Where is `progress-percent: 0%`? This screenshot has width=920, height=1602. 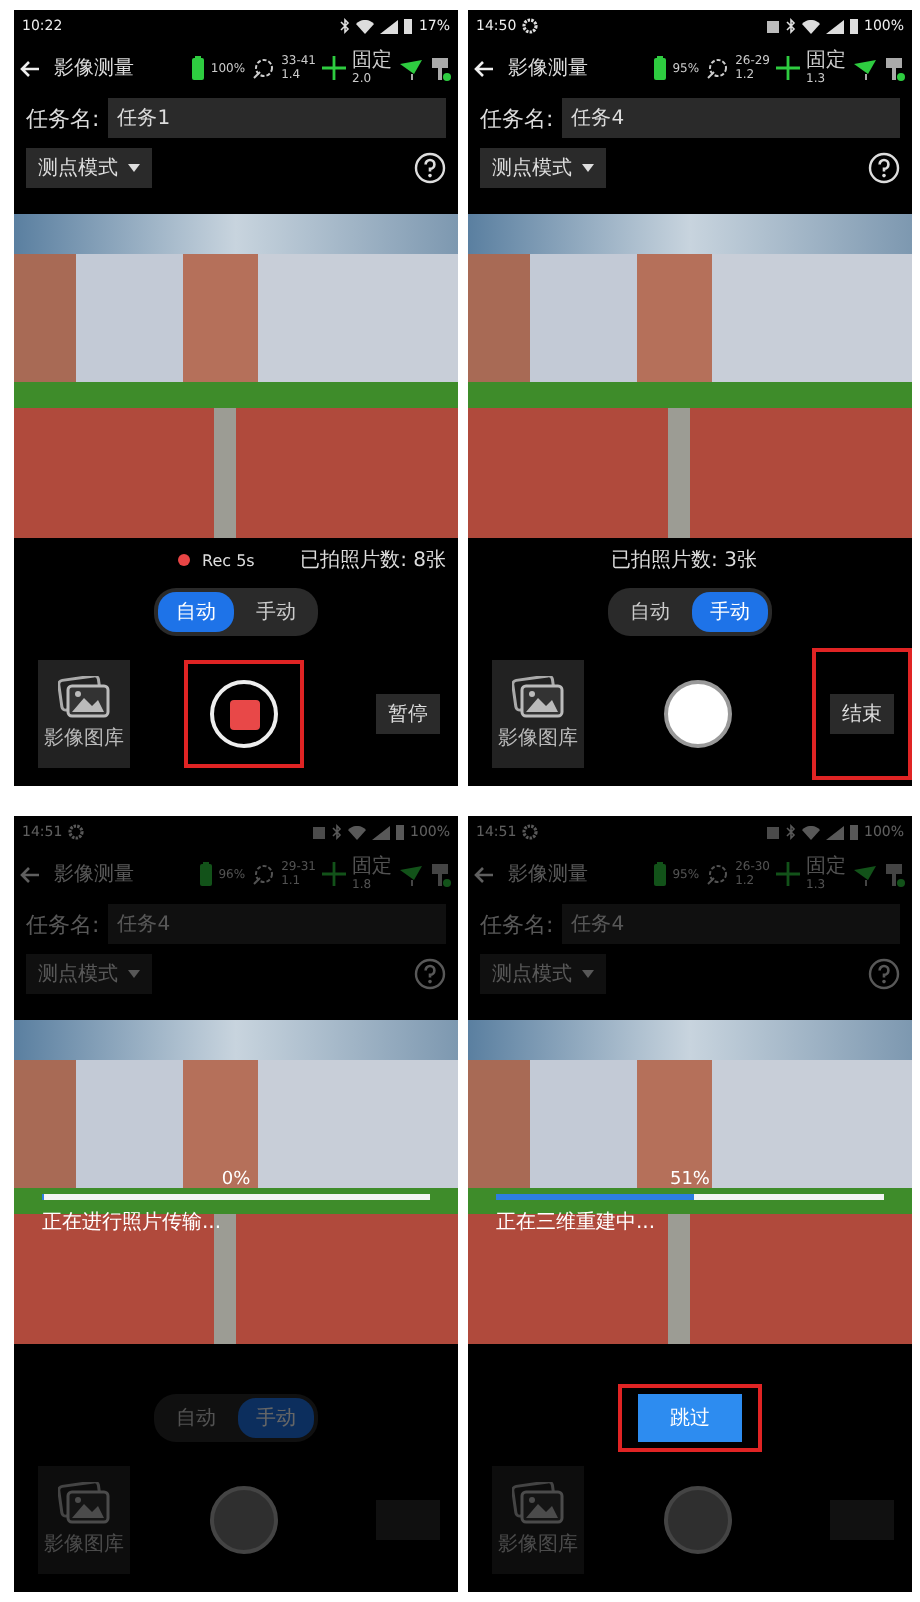
progress-percent: 0% is located at coordinates (236, 1179).